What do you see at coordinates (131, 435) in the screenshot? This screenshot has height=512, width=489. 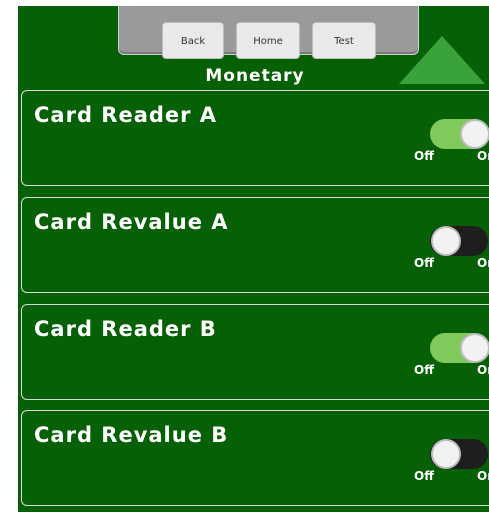 I see `card-title: Card Revalue B` at bounding box center [131, 435].